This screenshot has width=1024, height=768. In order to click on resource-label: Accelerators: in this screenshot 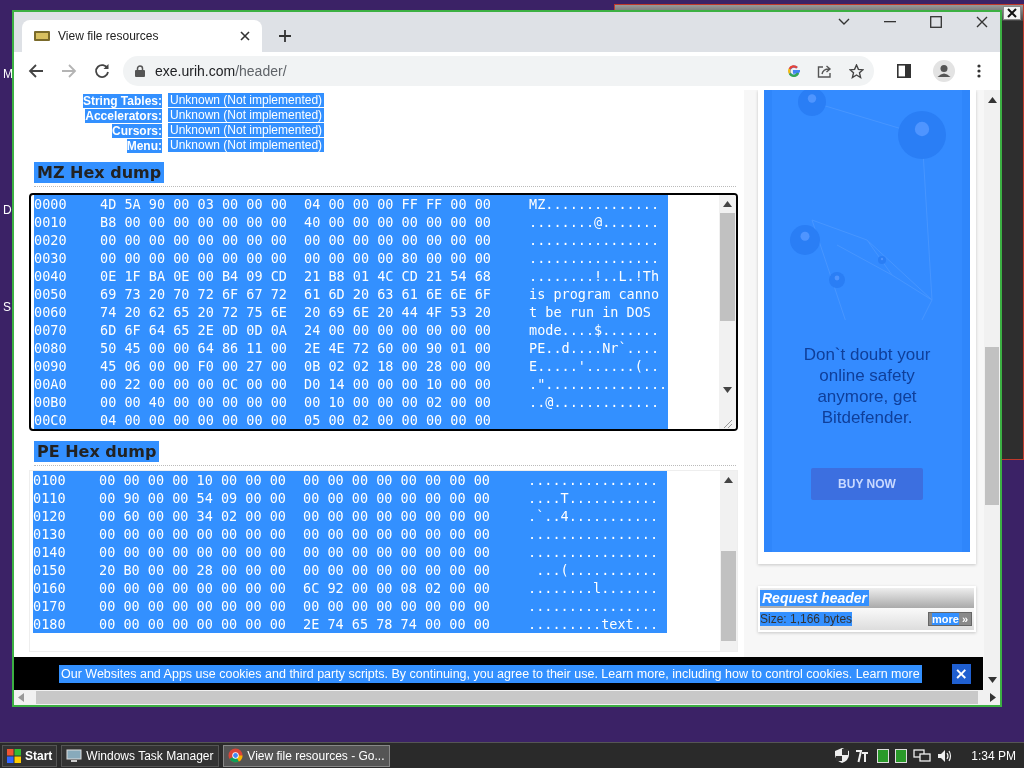, I will do `click(123, 115)`.